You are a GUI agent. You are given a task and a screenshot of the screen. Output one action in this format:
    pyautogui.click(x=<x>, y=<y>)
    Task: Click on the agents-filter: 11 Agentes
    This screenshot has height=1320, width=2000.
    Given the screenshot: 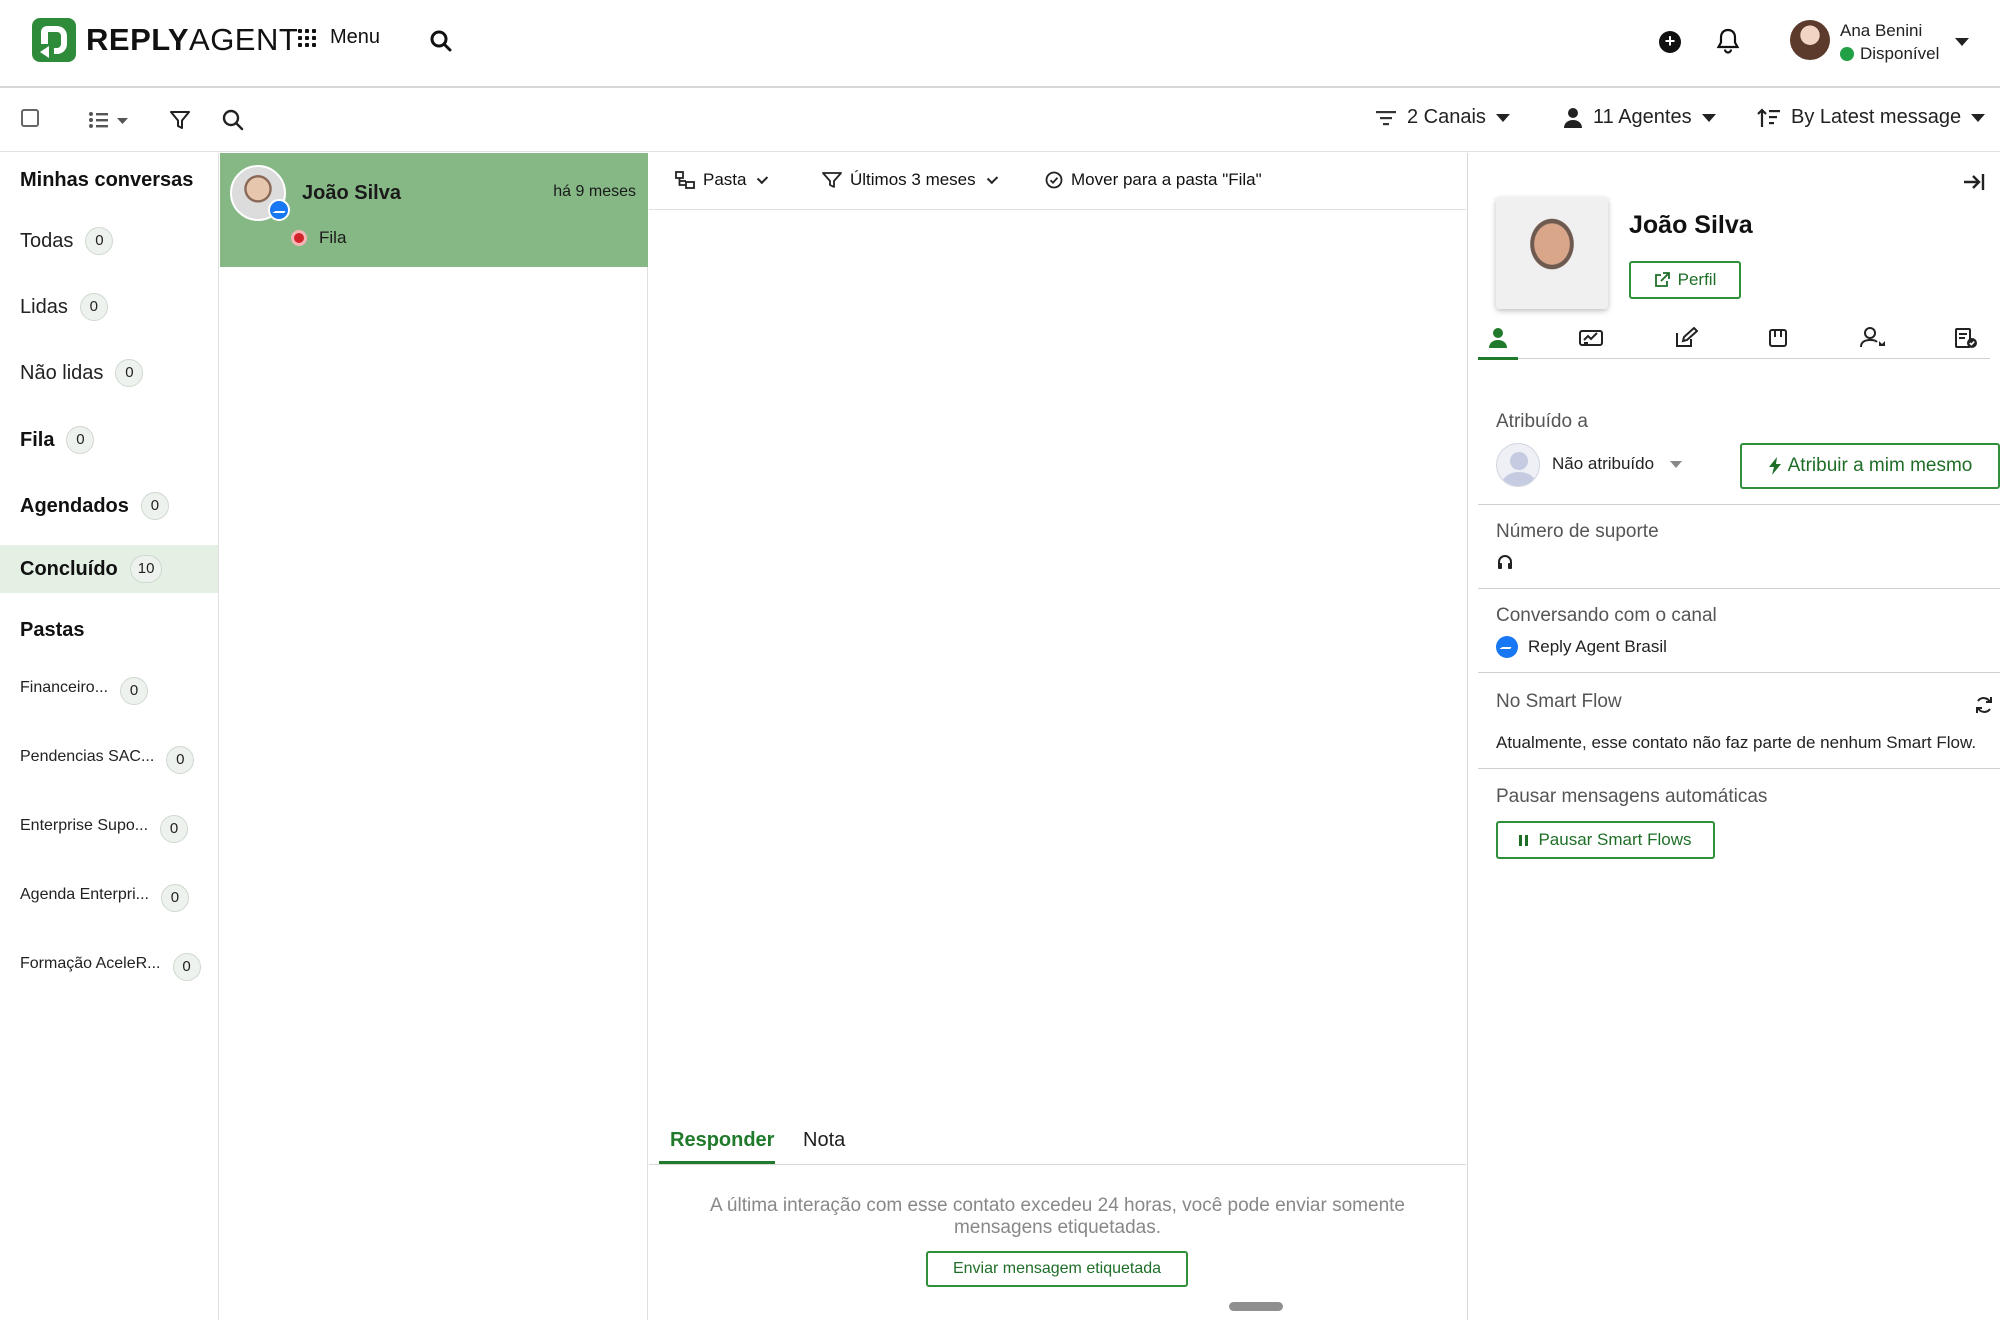 What is the action you would take?
    pyautogui.click(x=1639, y=117)
    